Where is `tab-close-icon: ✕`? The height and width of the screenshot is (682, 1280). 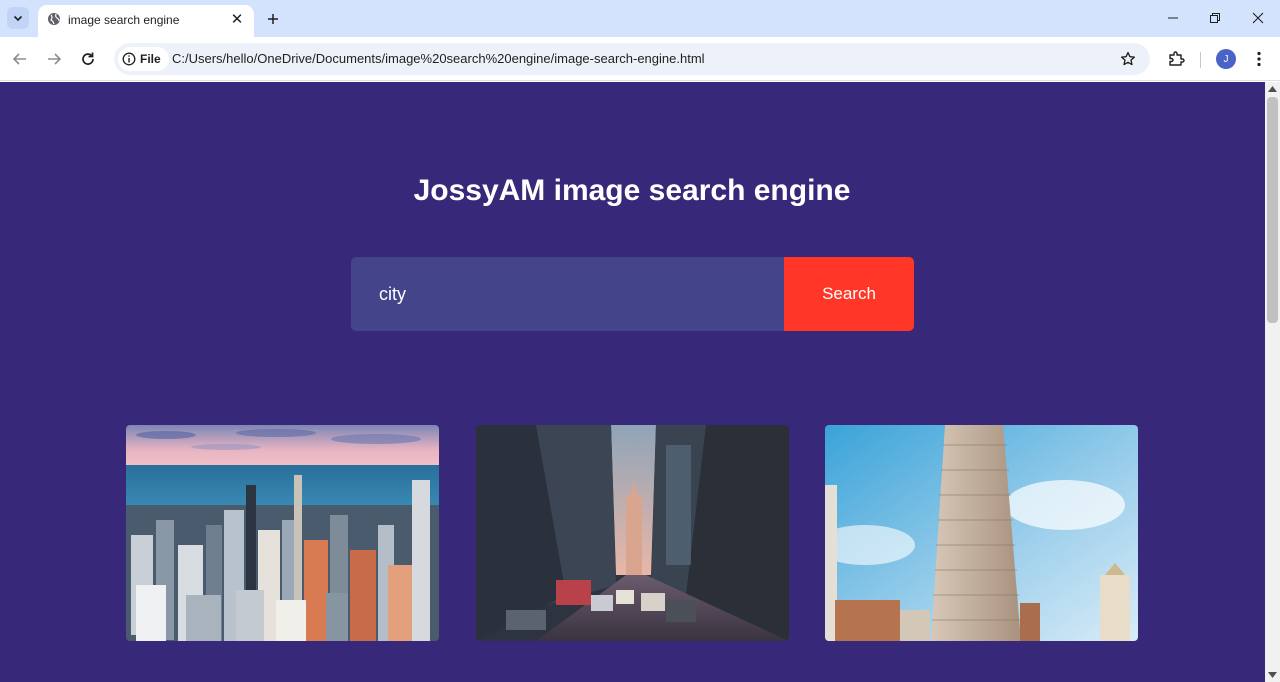
tab-close-icon: ✕ is located at coordinates (237, 19).